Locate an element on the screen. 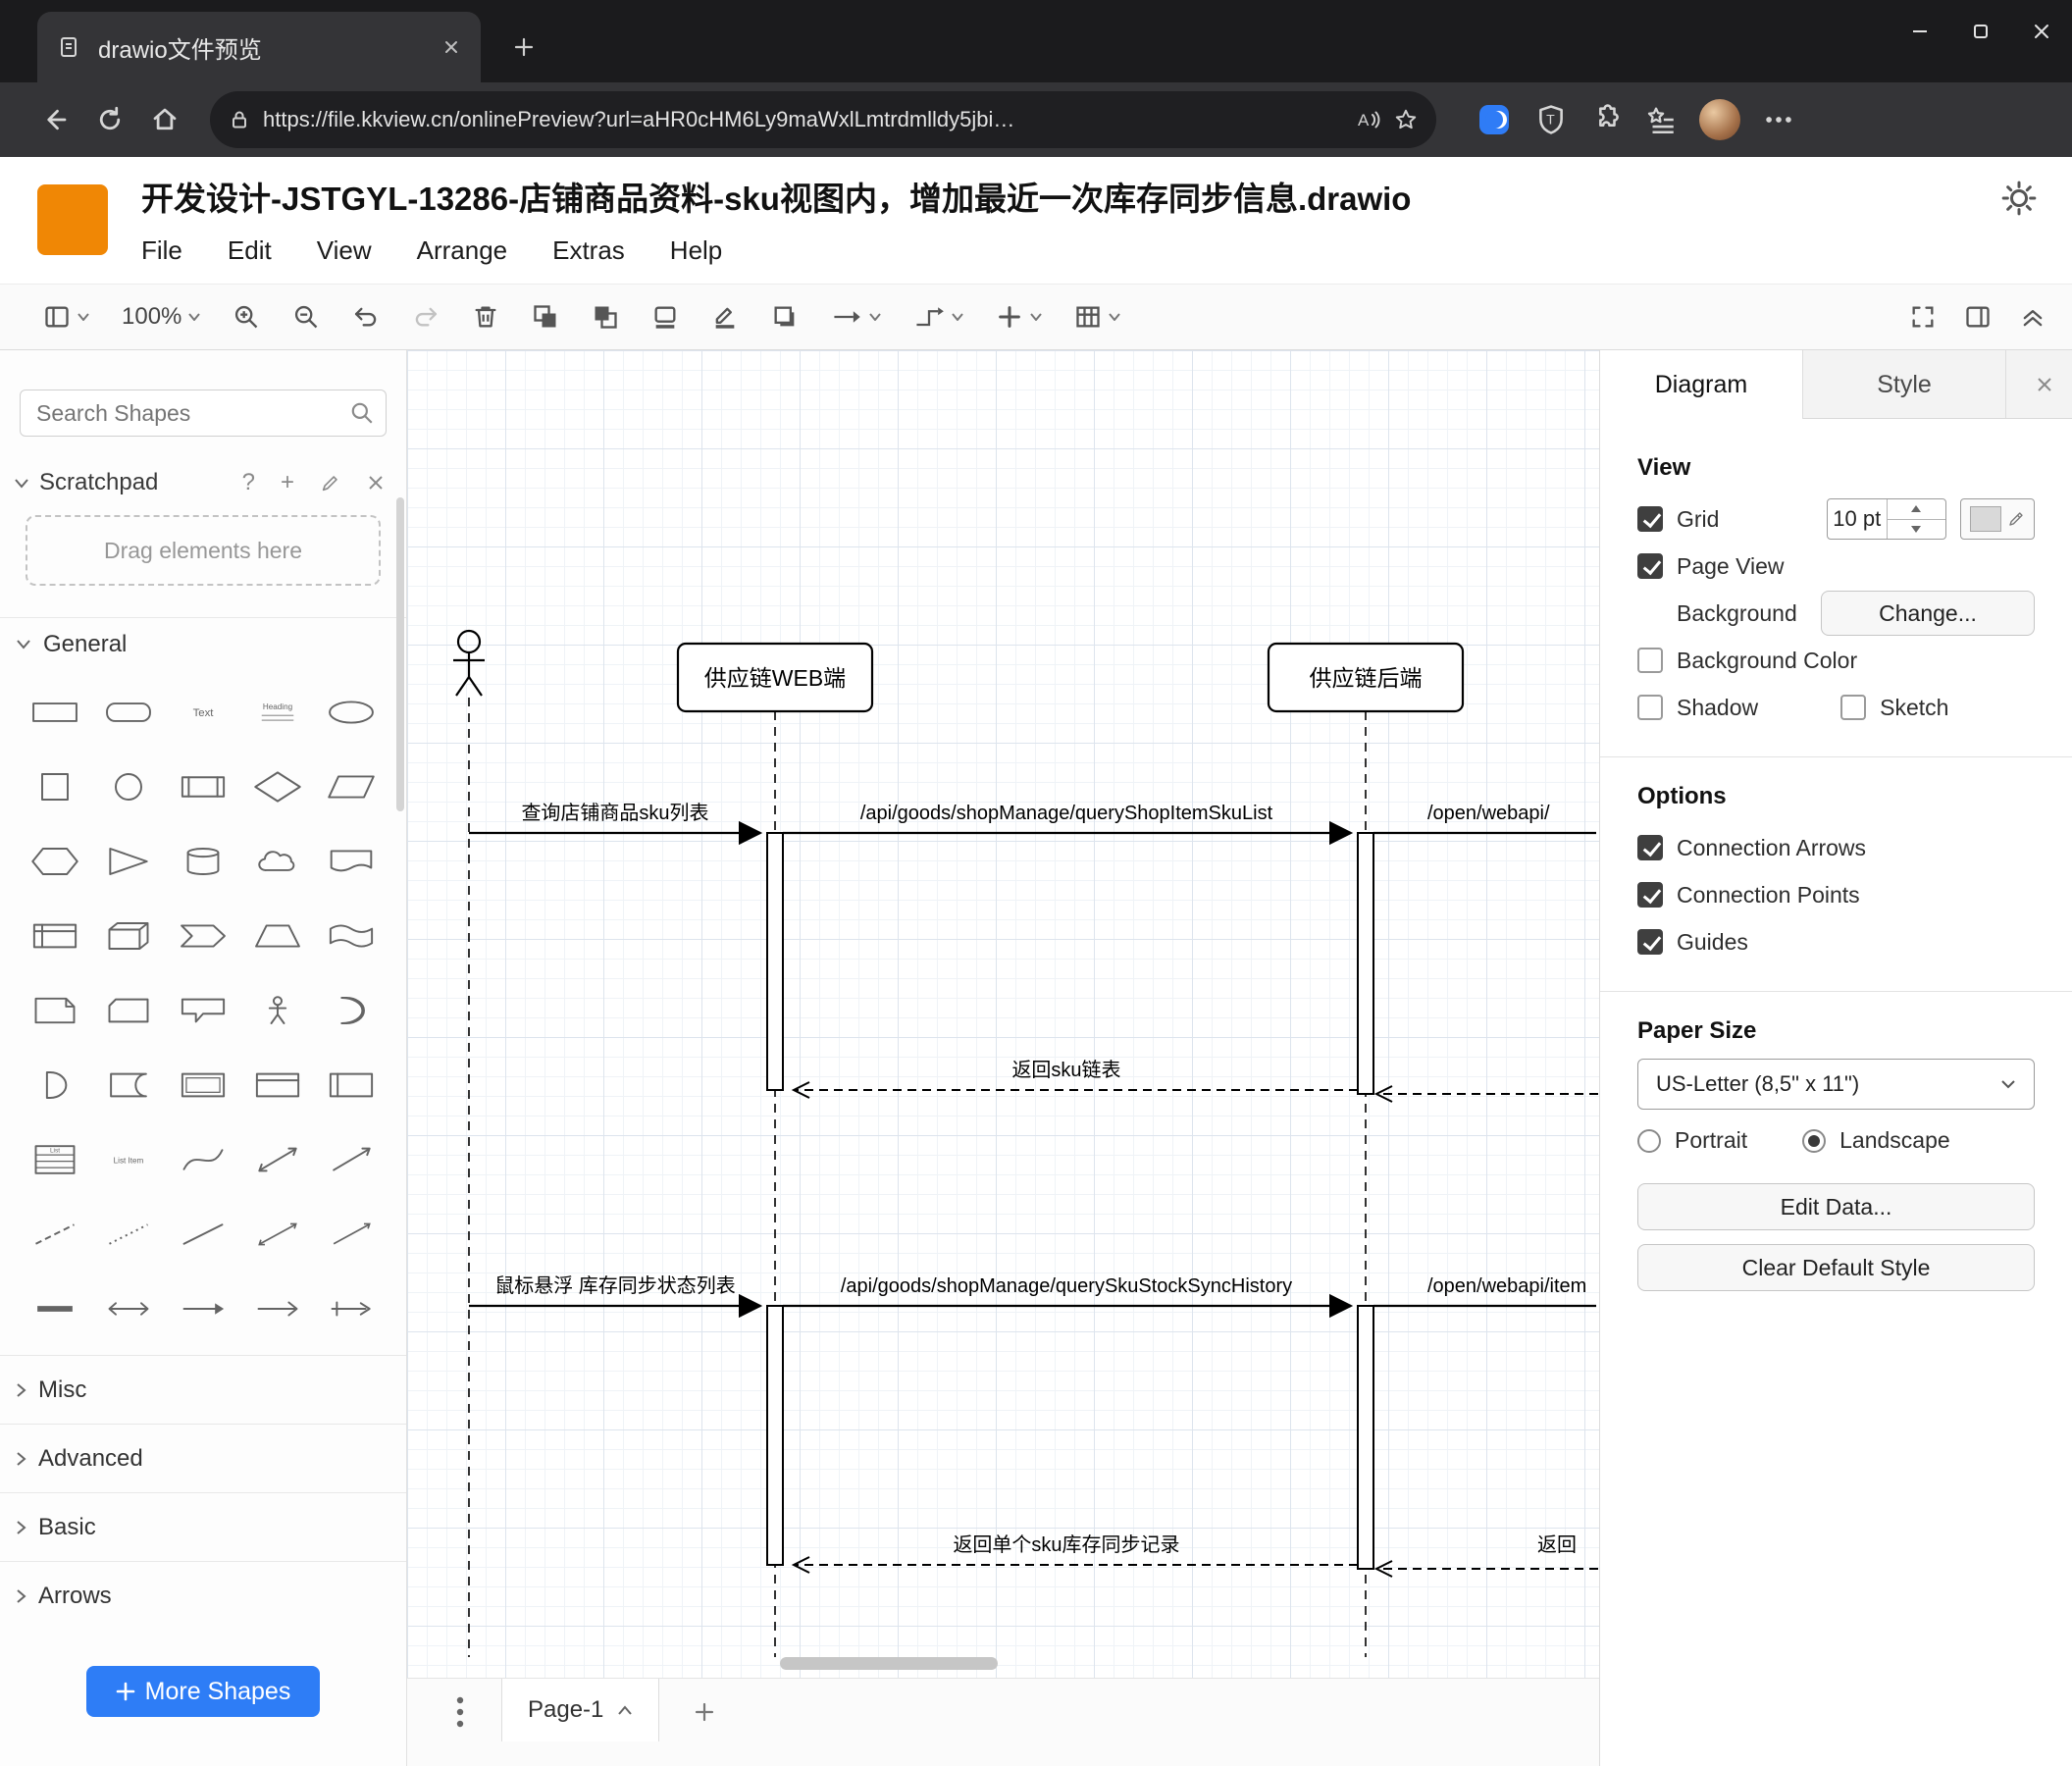  zoom-out-button is located at coordinates (306, 317).